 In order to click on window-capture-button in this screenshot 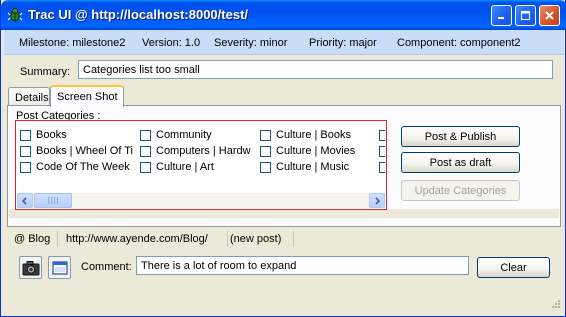, I will do `click(59, 267)`.